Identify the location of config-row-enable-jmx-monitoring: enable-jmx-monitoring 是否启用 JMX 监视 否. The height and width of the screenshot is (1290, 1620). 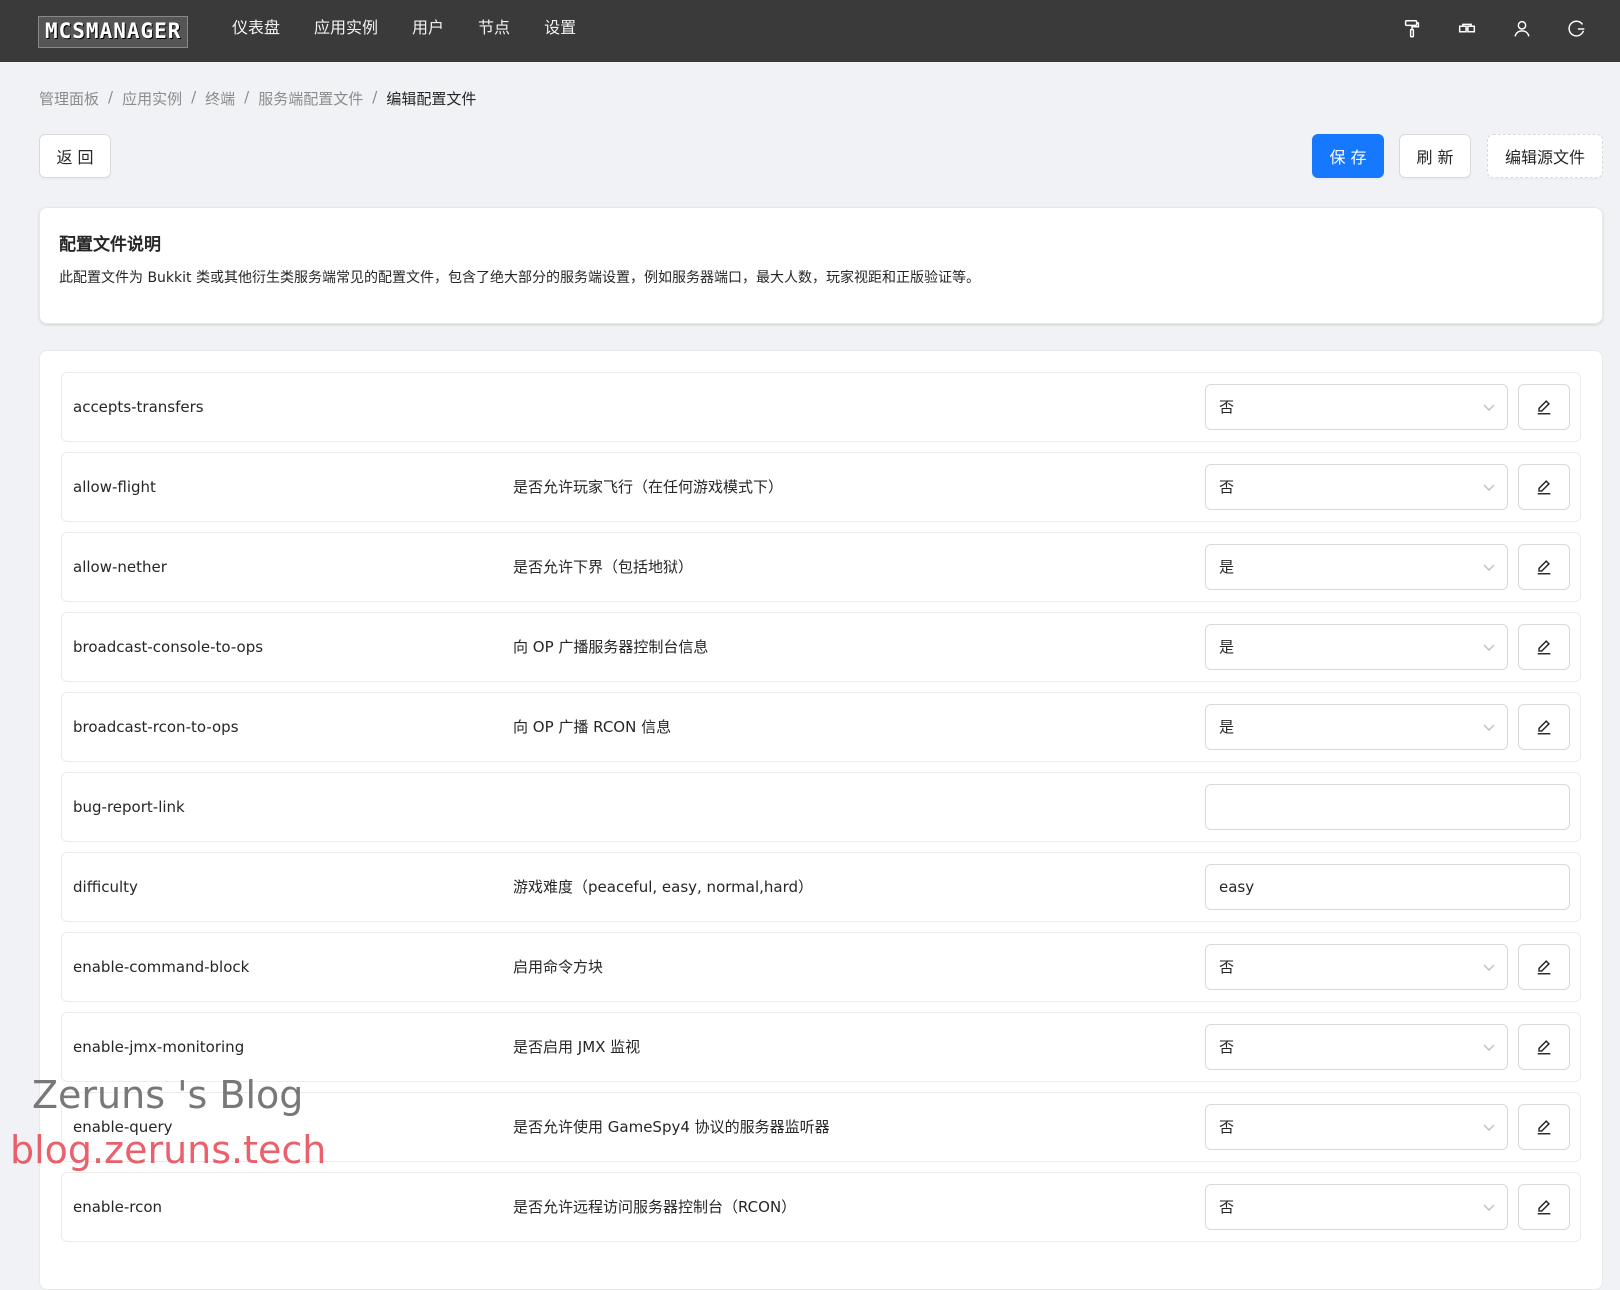
(821, 1047).